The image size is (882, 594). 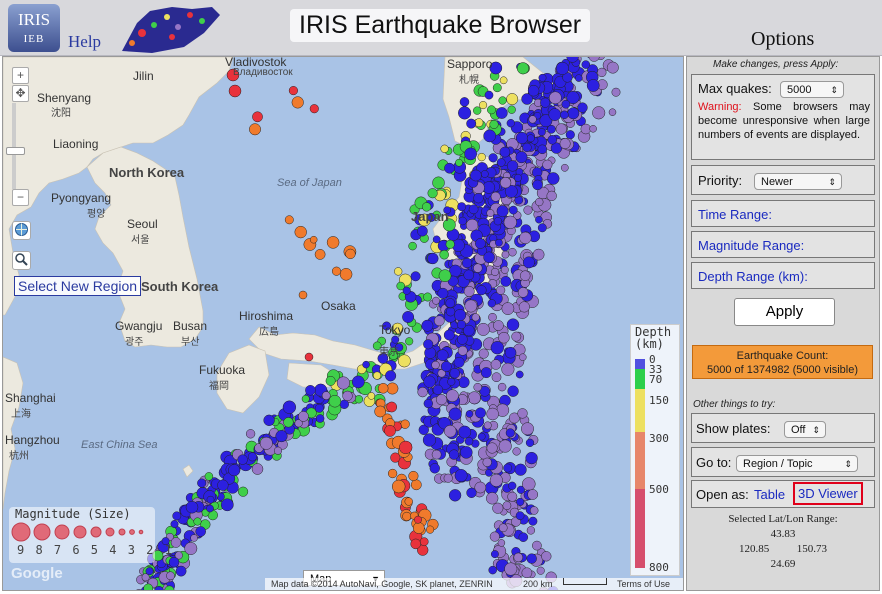 I want to click on 3d-viewer-link: 3D Viewer, so click(x=828, y=493).